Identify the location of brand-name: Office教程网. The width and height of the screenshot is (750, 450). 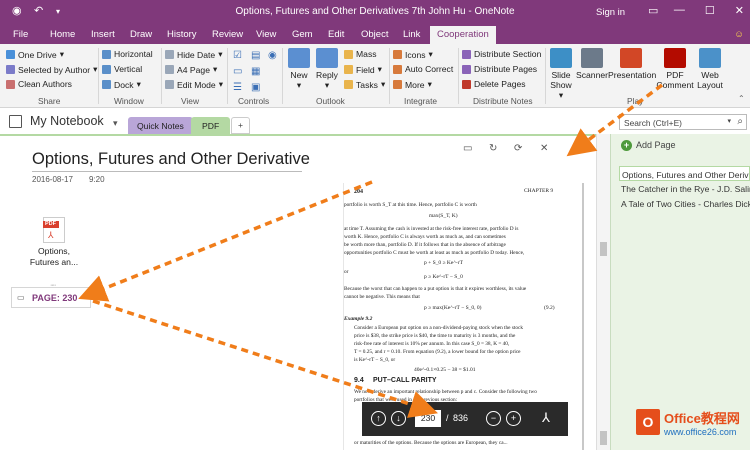
(702, 418).